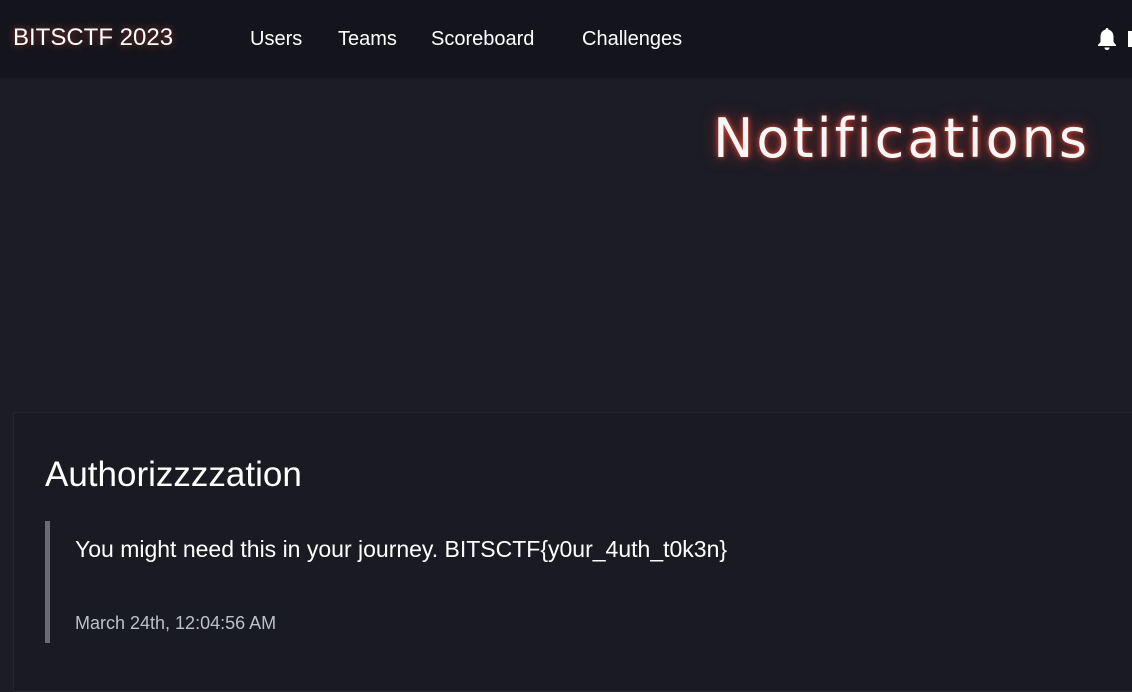 The height and width of the screenshot is (692, 1132). I want to click on menu-item-peek, so click(1130, 39).